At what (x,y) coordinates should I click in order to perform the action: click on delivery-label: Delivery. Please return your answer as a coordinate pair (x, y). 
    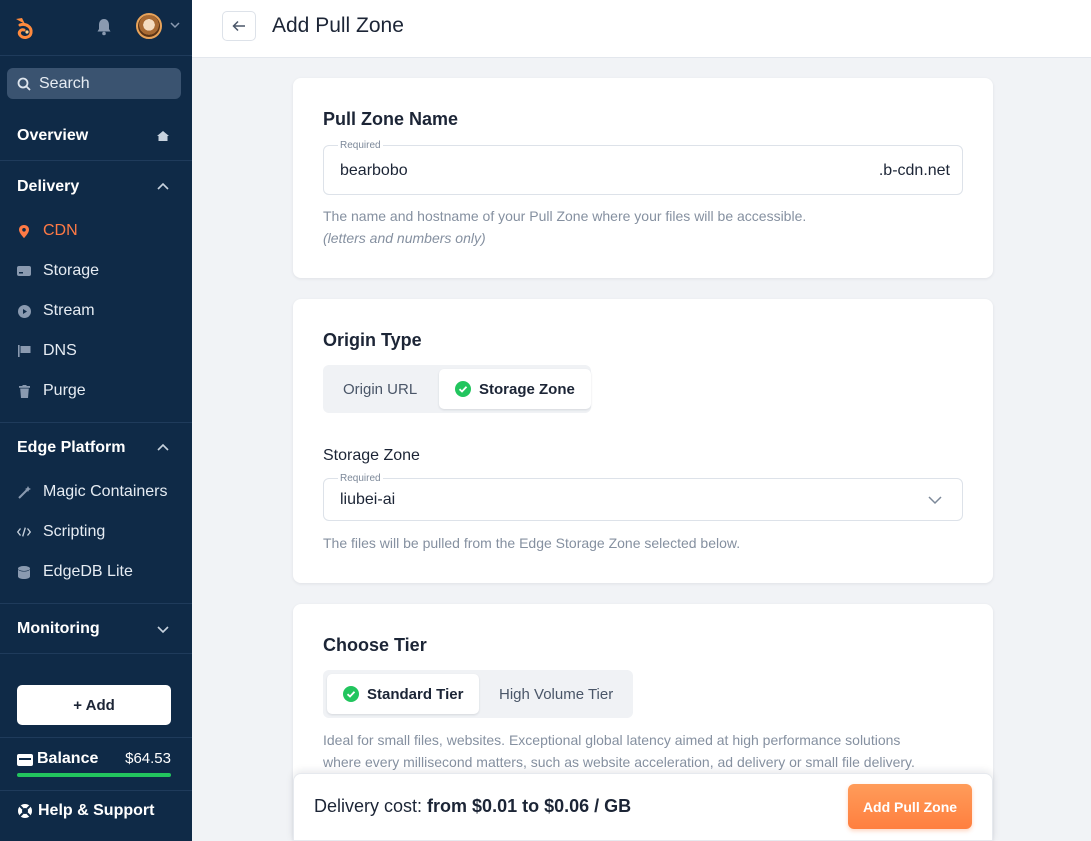
    Looking at the image, I should click on (48, 186).